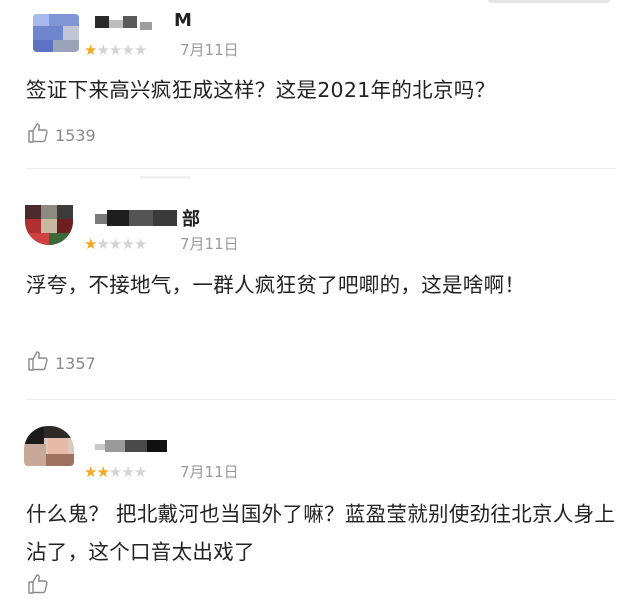  Describe the element at coordinates (75, 135) in the screenshot. I see `like-count: 1539` at that location.